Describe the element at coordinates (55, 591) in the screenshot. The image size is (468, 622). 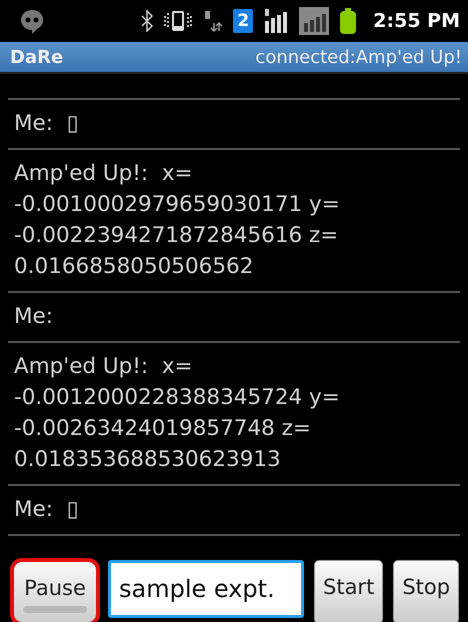
I see `pause-toggle-button: Pause` at that location.